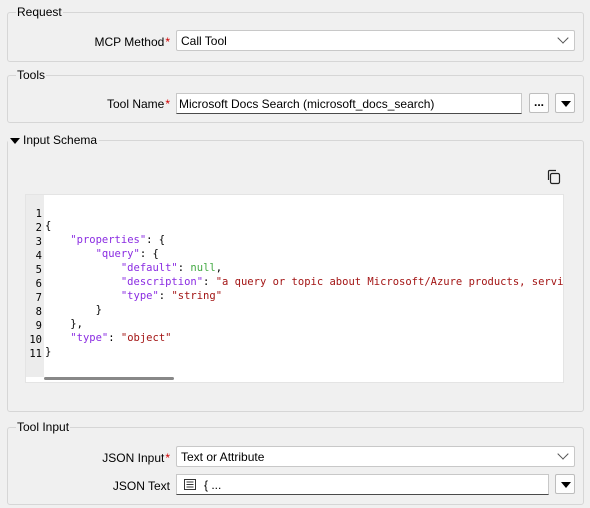  What do you see at coordinates (68, 304) in the screenshot?
I see `code-line: 7 }` at bounding box center [68, 304].